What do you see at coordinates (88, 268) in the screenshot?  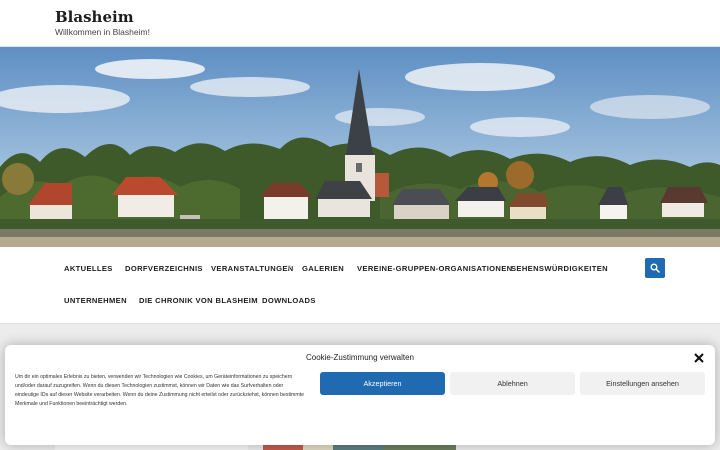 I see `nav-item-aktuelles: AKTUELLES` at bounding box center [88, 268].